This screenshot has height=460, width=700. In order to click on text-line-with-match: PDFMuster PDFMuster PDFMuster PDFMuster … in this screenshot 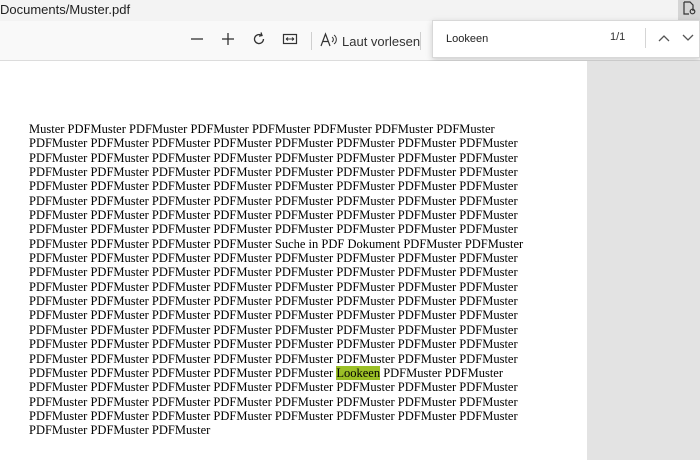, I will do `click(276, 372)`.